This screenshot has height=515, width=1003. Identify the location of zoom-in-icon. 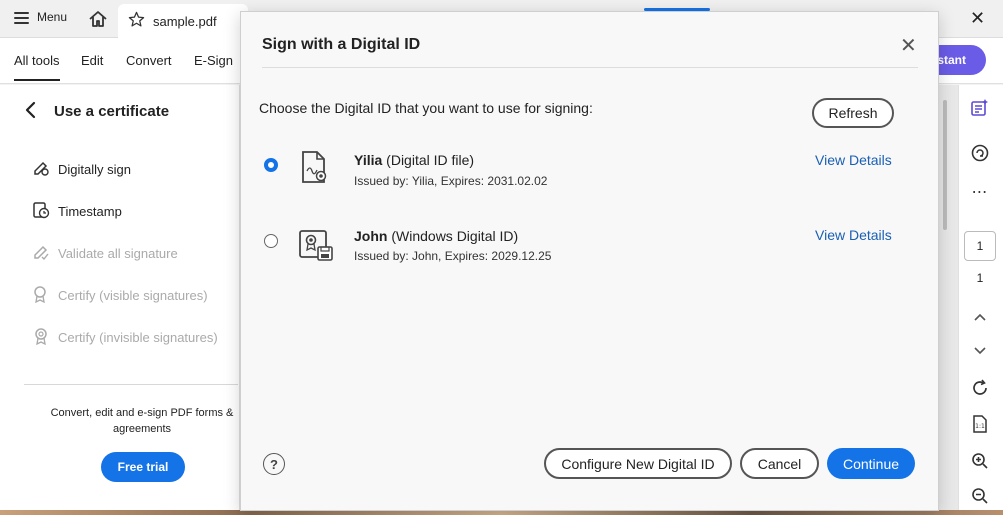
(980, 461).